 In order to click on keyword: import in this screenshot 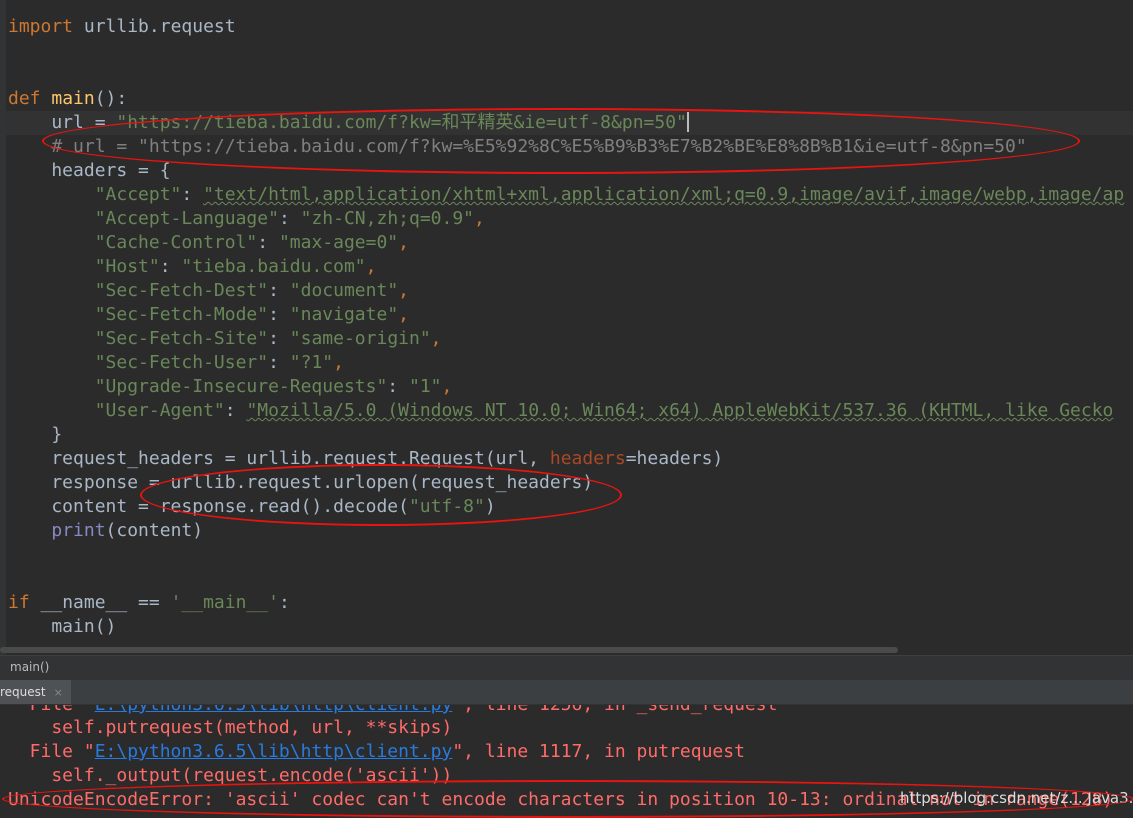, I will do `click(41, 26)`.